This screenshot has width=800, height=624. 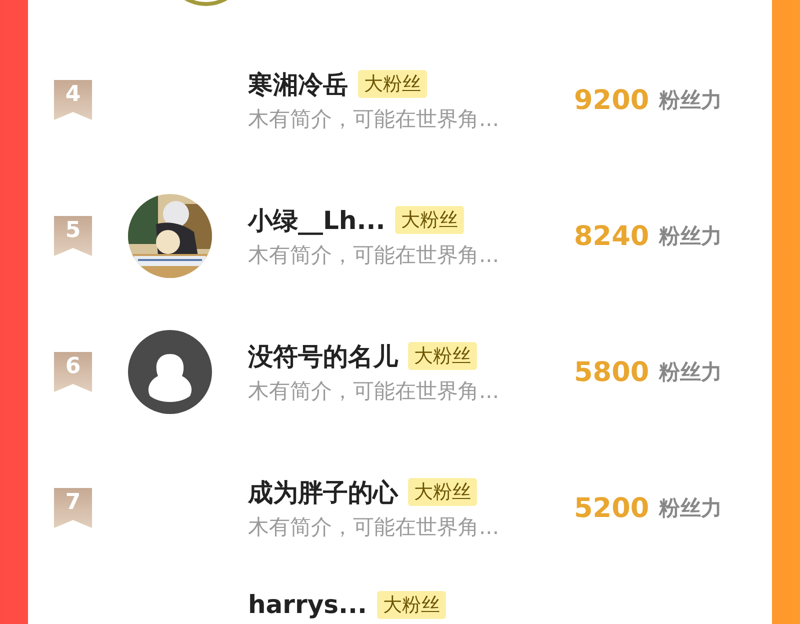 What do you see at coordinates (73, 236) in the screenshot?
I see `rank-badge: 5` at bounding box center [73, 236].